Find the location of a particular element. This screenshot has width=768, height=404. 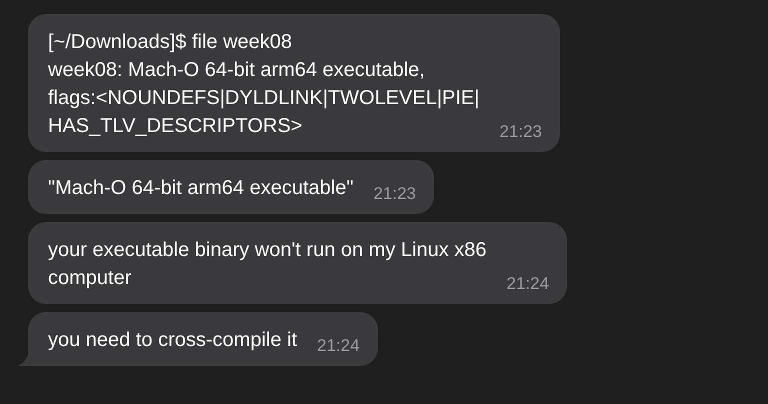

message-text: "Mach-O 64-bit arm64 executable" is located at coordinates (201, 188).